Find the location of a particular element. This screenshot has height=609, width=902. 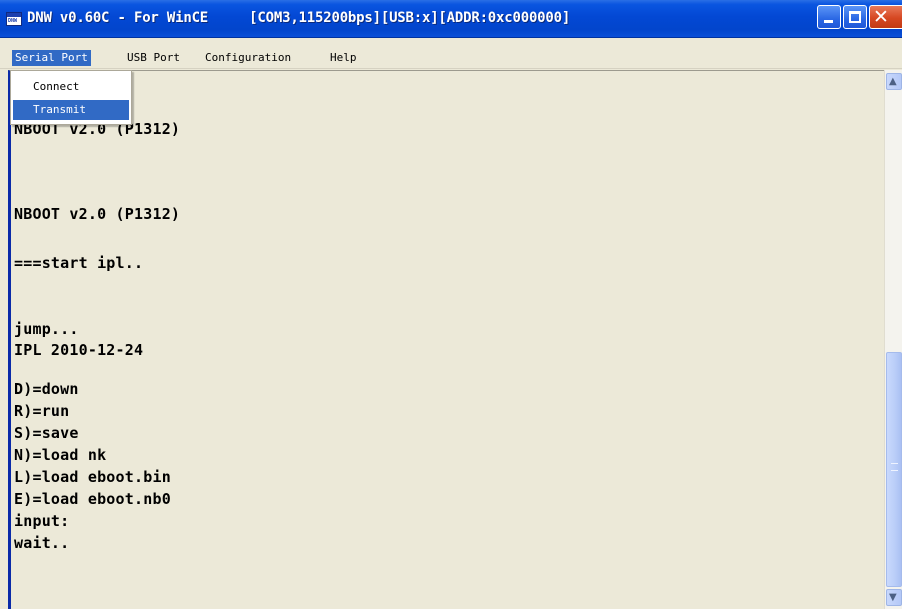

menu-usb-port: USB Port is located at coordinates (153, 58).